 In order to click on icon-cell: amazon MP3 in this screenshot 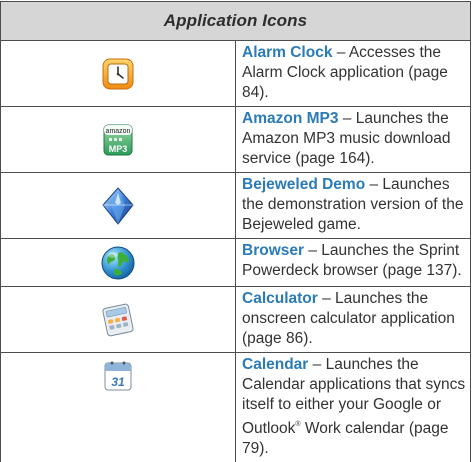, I will do `click(118, 140)`.